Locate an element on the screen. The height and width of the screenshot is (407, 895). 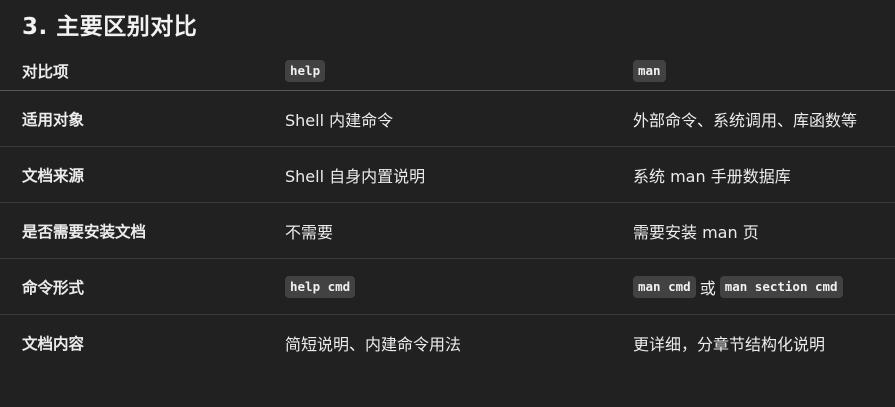
header-code-help: help is located at coordinates (305, 71).